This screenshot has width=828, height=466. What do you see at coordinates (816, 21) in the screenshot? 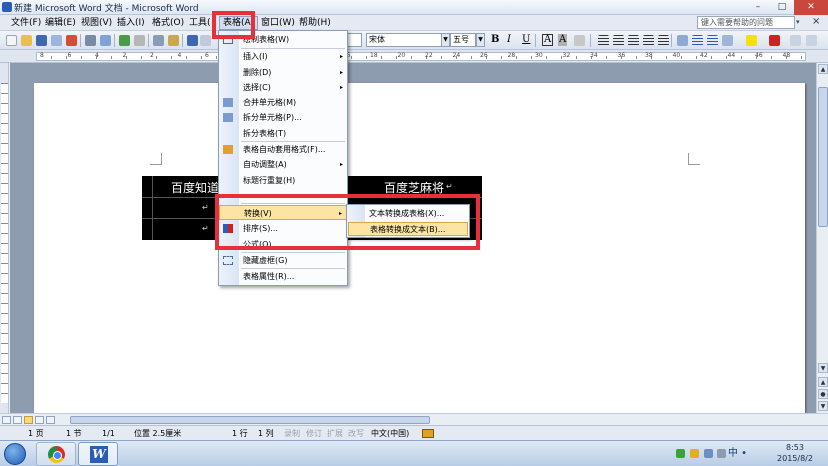
I see `document-close-icon: ×` at bounding box center [816, 21].